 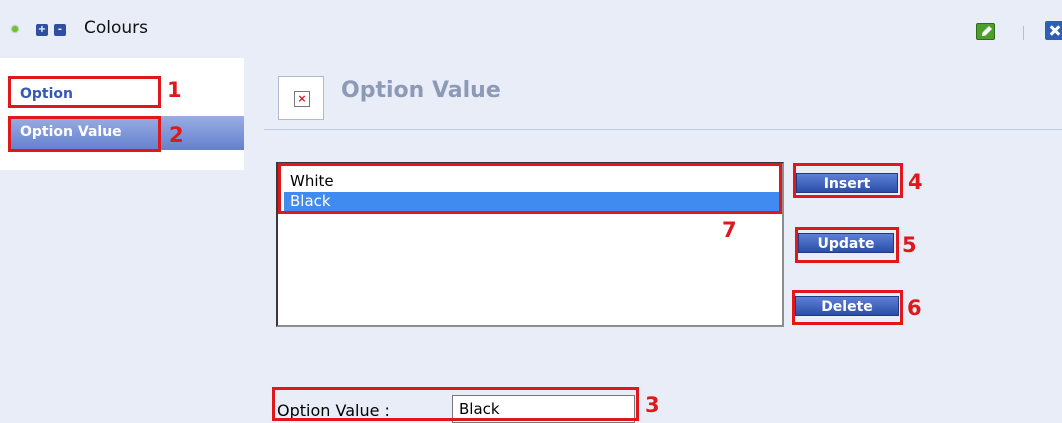 What do you see at coordinates (60, 30) in the screenshot?
I see `collapse-icon: -` at bounding box center [60, 30].